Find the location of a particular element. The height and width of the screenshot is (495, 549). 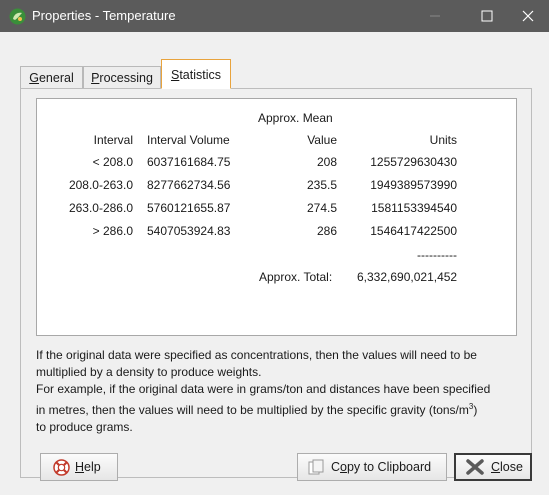

copy-to-clipboard-button: Copy to Clipboard is located at coordinates (372, 467).